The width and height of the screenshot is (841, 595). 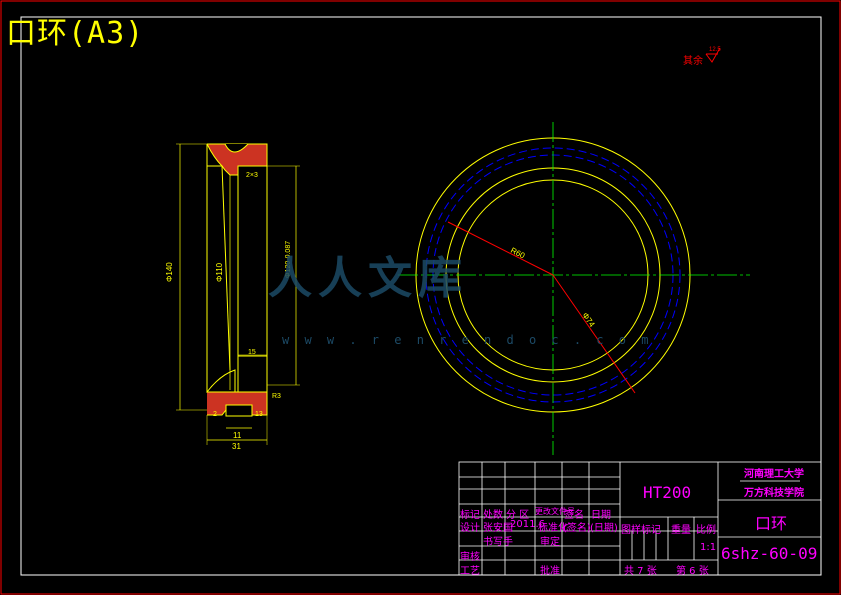 I want to click on drawing-title: 口环(A3), so click(x=75, y=33).